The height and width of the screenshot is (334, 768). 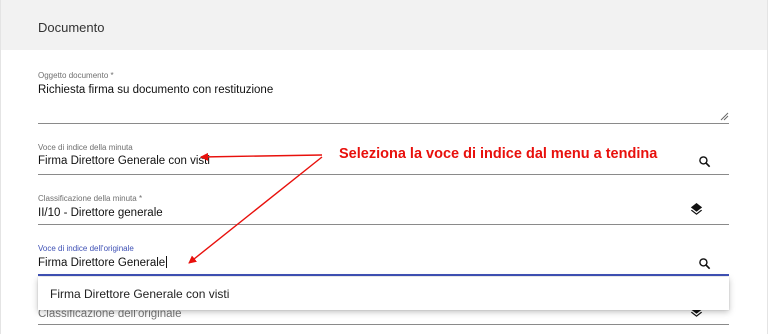 What do you see at coordinates (696, 210) in the screenshot?
I see `layers-icon` at bounding box center [696, 210].